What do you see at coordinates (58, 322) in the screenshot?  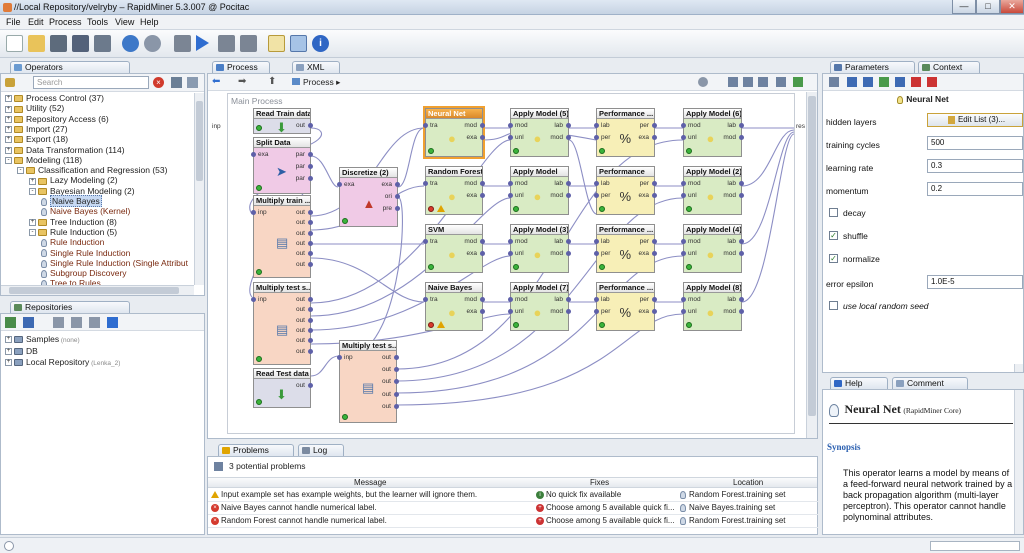 I see `folder-icon` at bounding box center [58, 322].